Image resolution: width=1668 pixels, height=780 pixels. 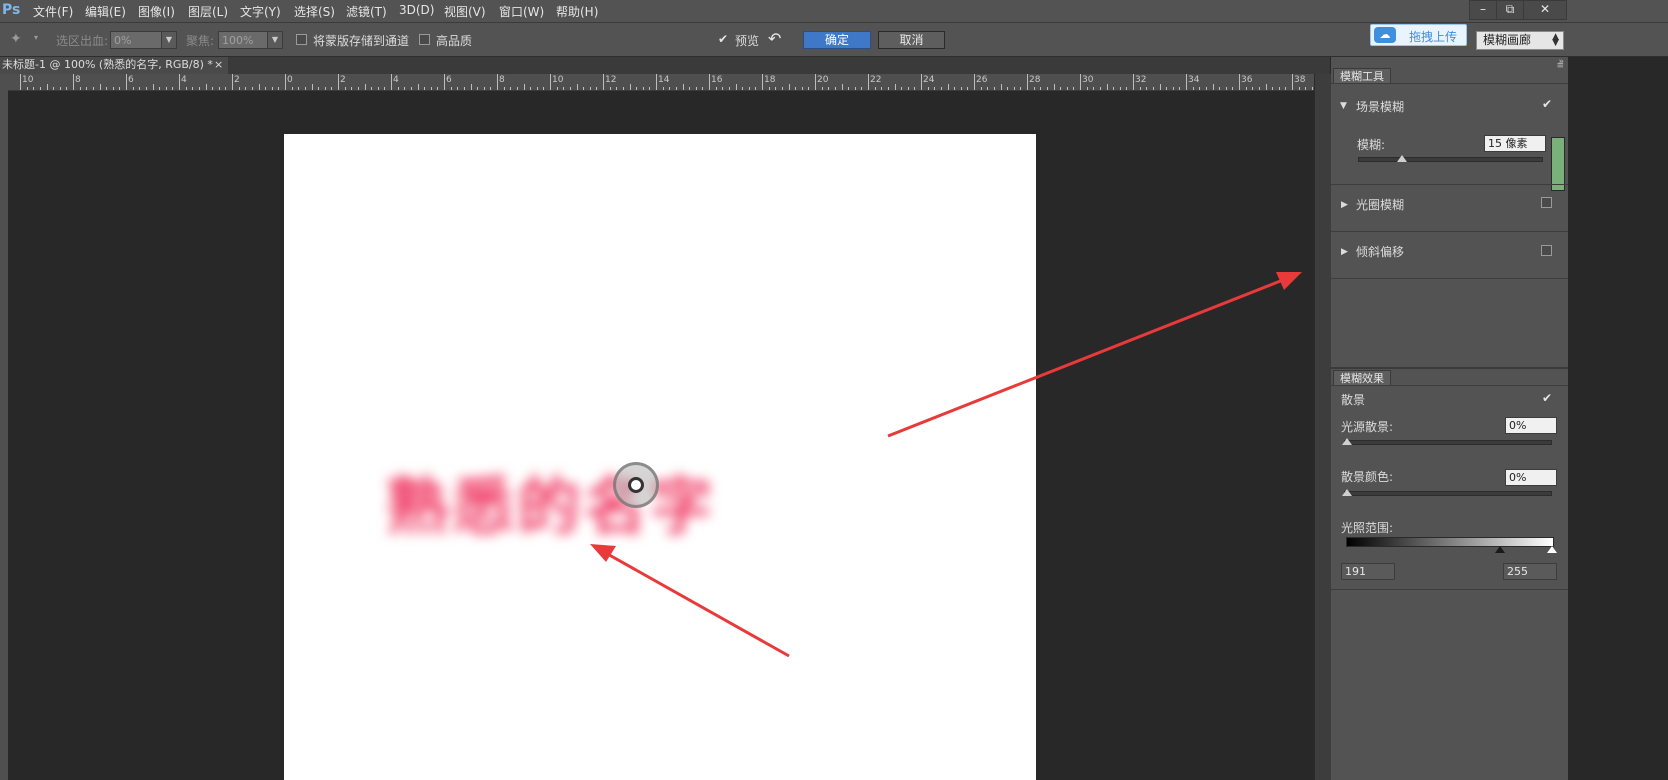 I want to click on light-bokeh-label: 光源散景:, so click(x=1367, y=427).